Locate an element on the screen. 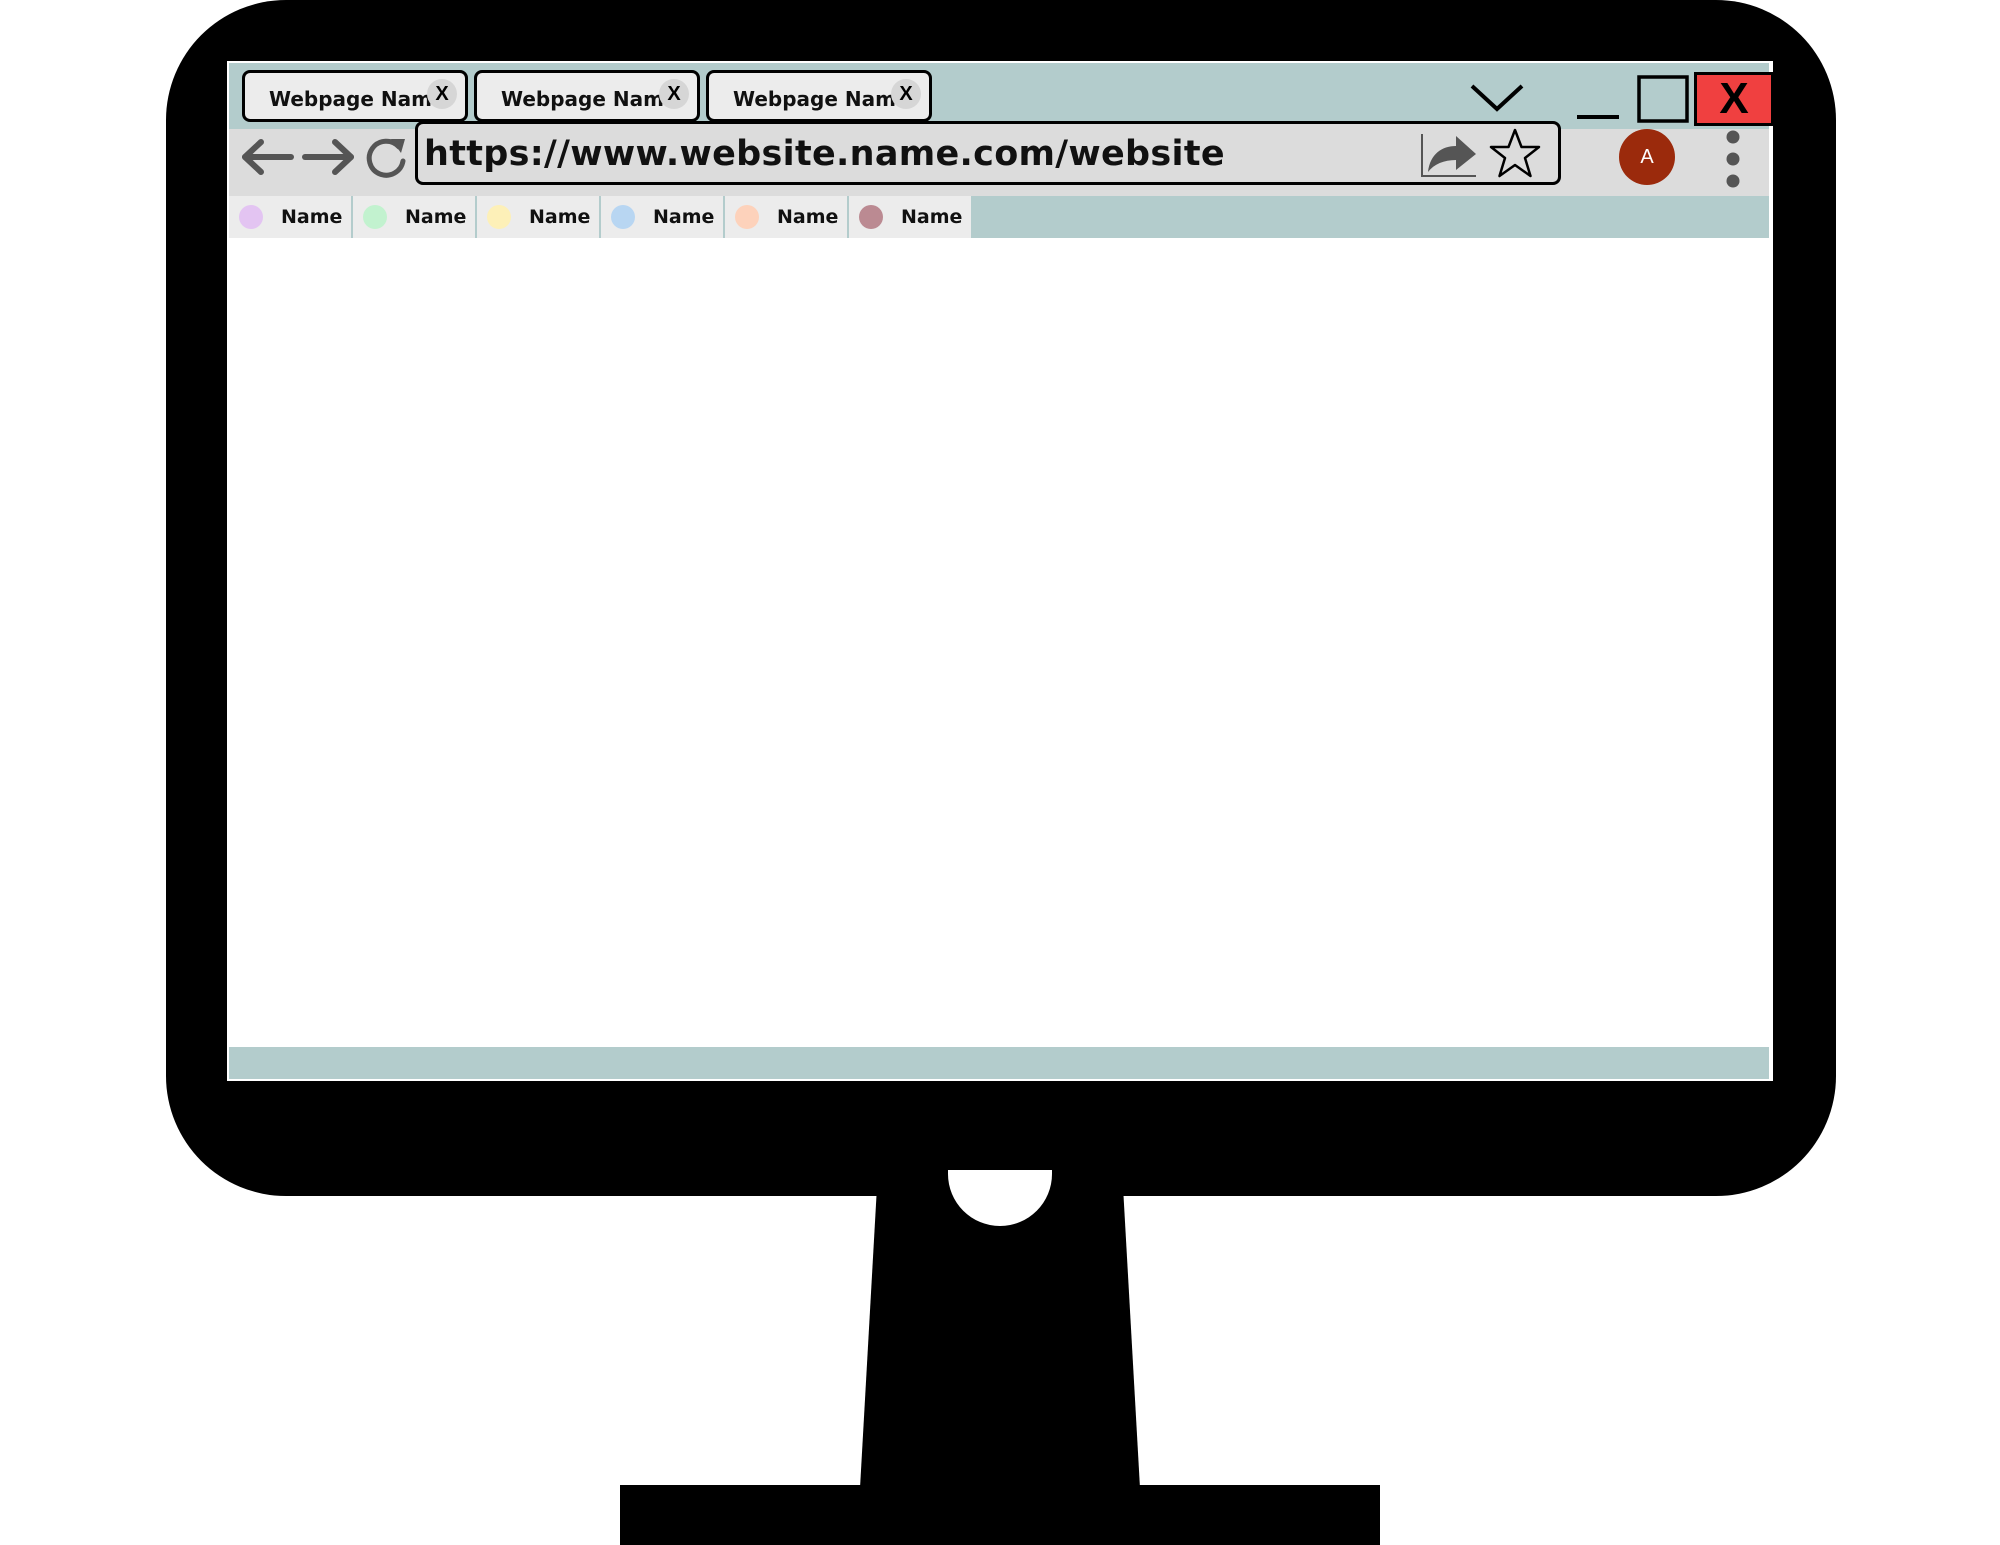  minimize-icon is located at coordinates (1598, 117).